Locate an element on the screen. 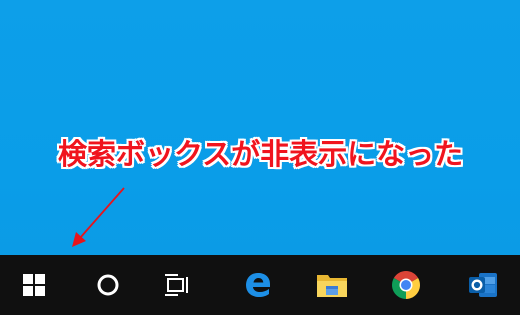  task-view-icon is located at coordinates (176, 285).